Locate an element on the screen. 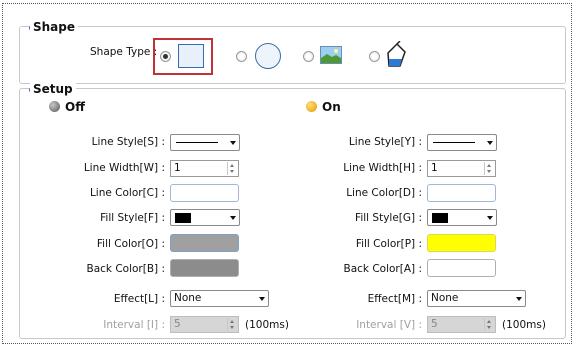 The width and height of the screenshot is (576, 345). on-effect-label: Effect[M] : is located at coordinates (394, 299).